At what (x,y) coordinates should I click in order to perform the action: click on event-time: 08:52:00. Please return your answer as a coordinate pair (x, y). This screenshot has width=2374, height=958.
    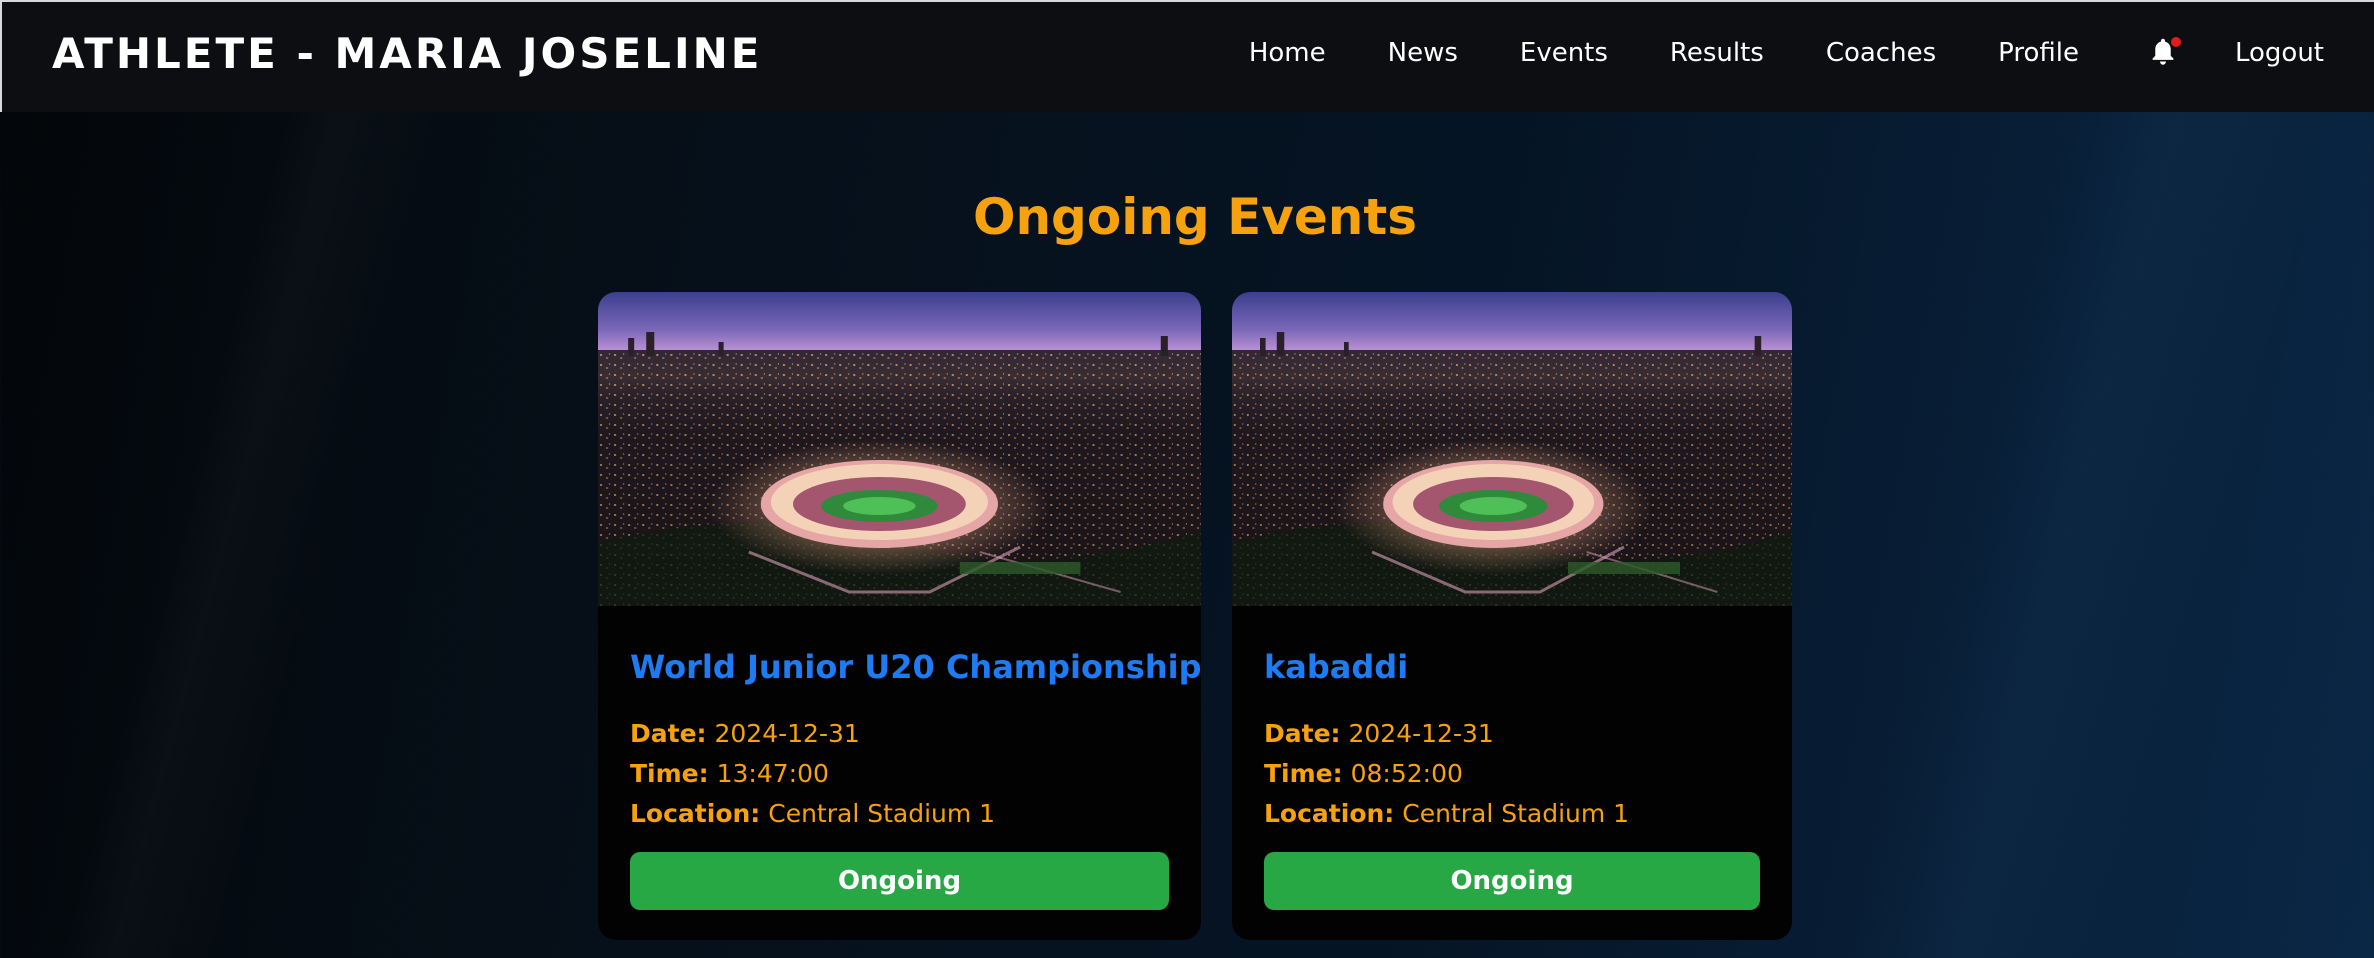
    Looking at the image, I should click on (1406, 773).